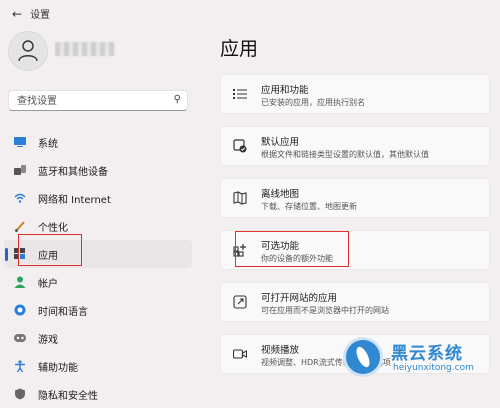  Describe the element at coordinates (355, 302) in the screenshot. I see `card-apps-for-websites: 可打开网站的应用 可在应用而不是浏览器中打开的网站` at that location.